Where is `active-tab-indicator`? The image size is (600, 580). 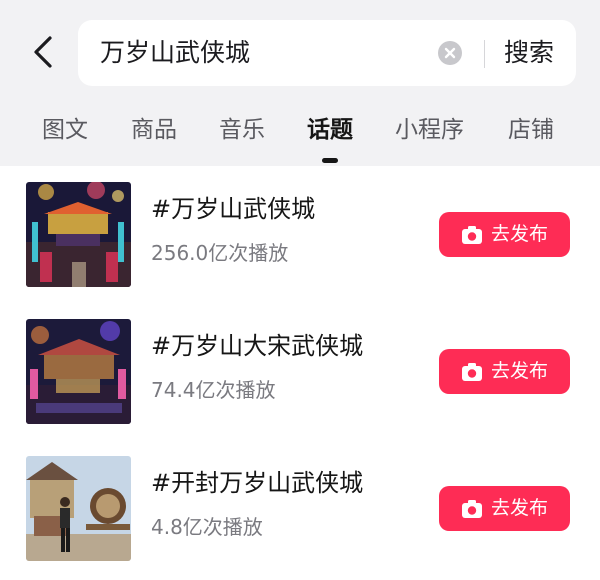 active-tab-indicator is located at coordinates (330, 160).